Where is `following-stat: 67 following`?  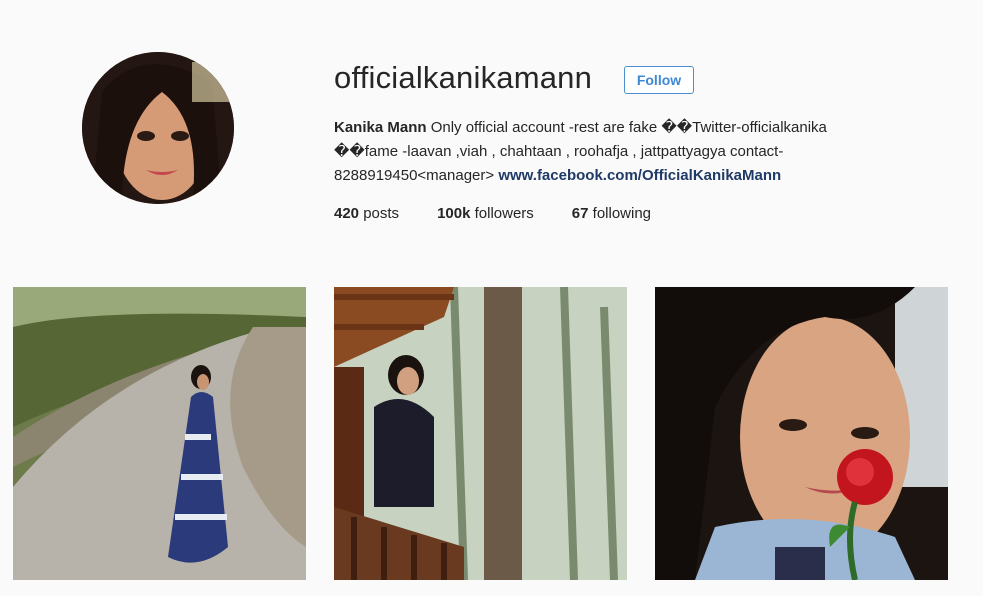
following-stat: 67 following is located at coordinates (611, 214).